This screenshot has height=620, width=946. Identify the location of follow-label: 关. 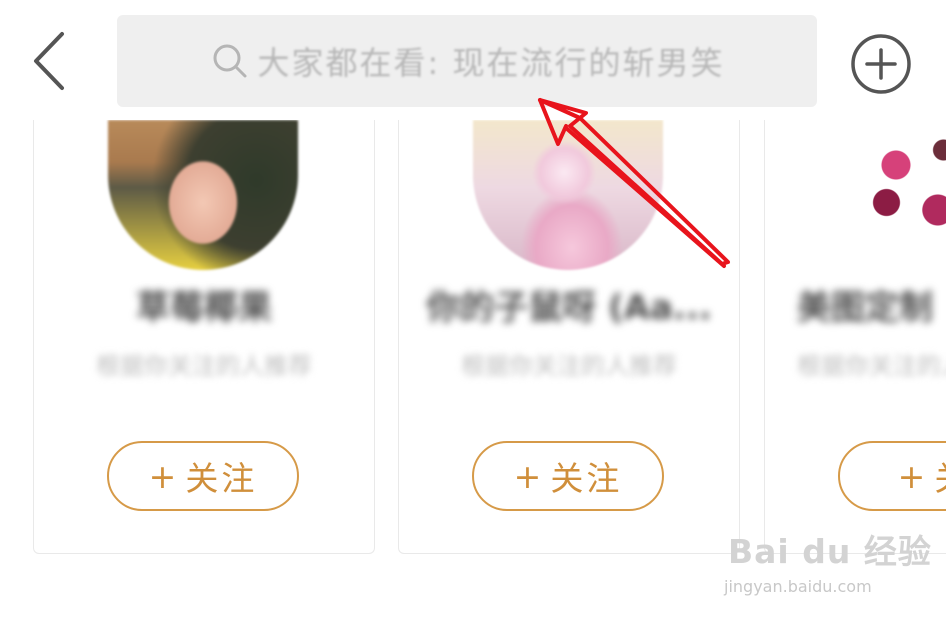
(940, 476).